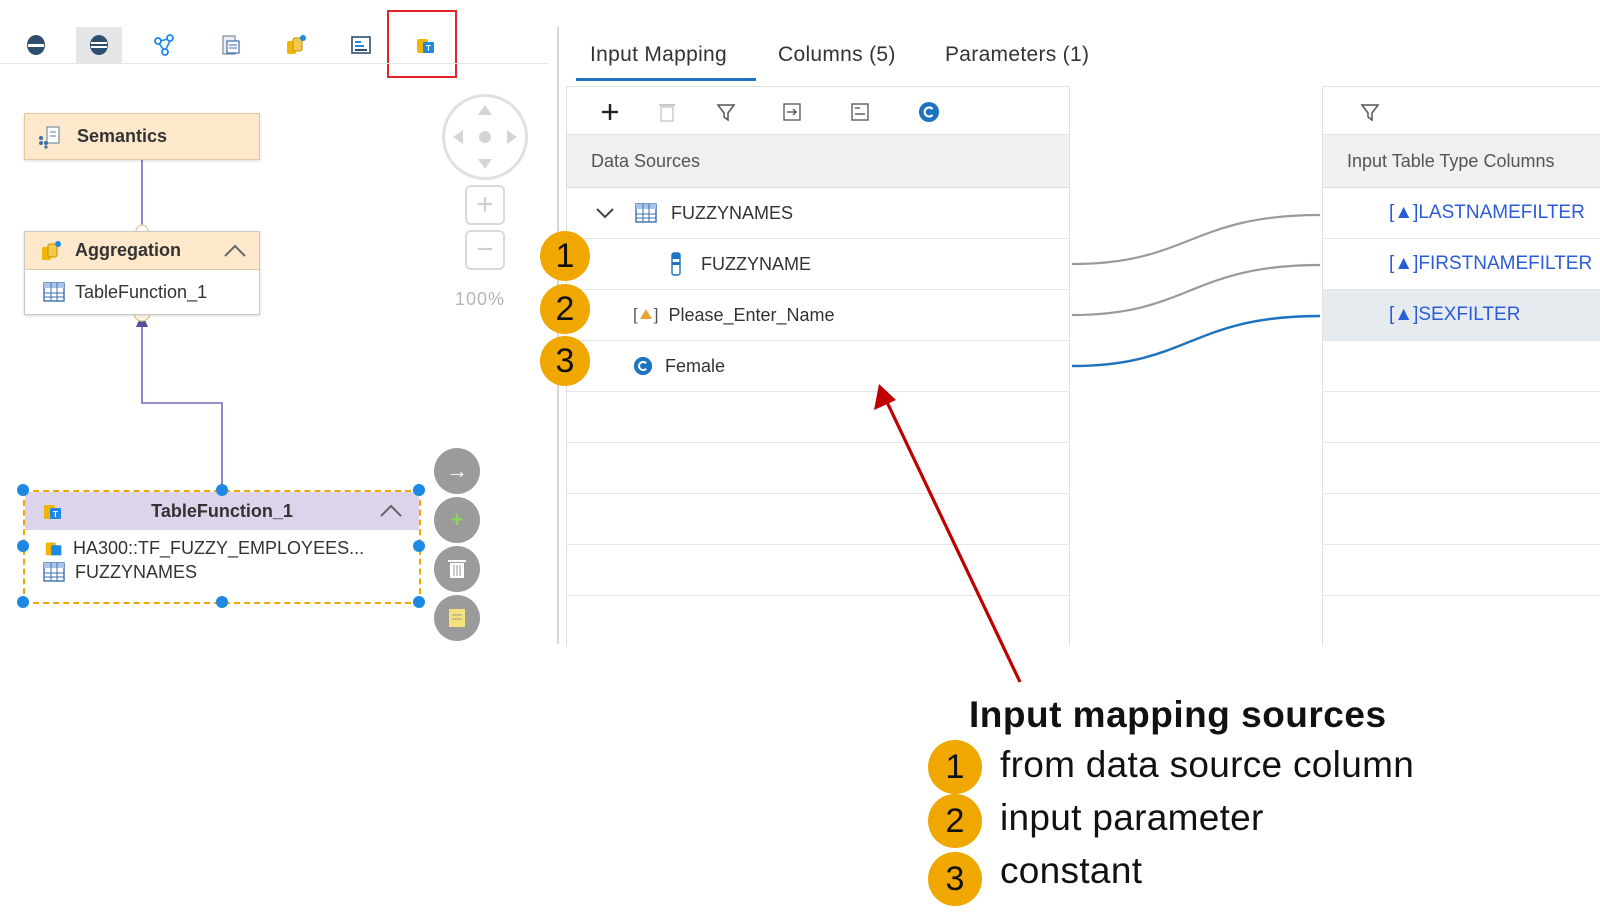 Image resolution: width=1600 pixels, height=914 pixels. Describe the element at coordinates (142, 273) in the screenshot. I see `aggregation-node: Aggregation TableFunction_1` at that location.